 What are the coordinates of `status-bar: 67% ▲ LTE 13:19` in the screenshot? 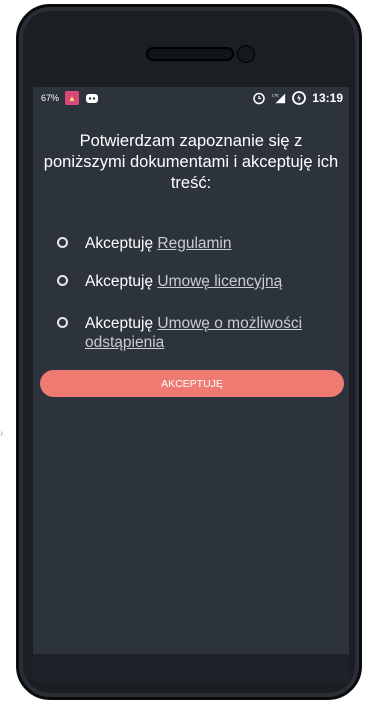 It's located at (191, 99).